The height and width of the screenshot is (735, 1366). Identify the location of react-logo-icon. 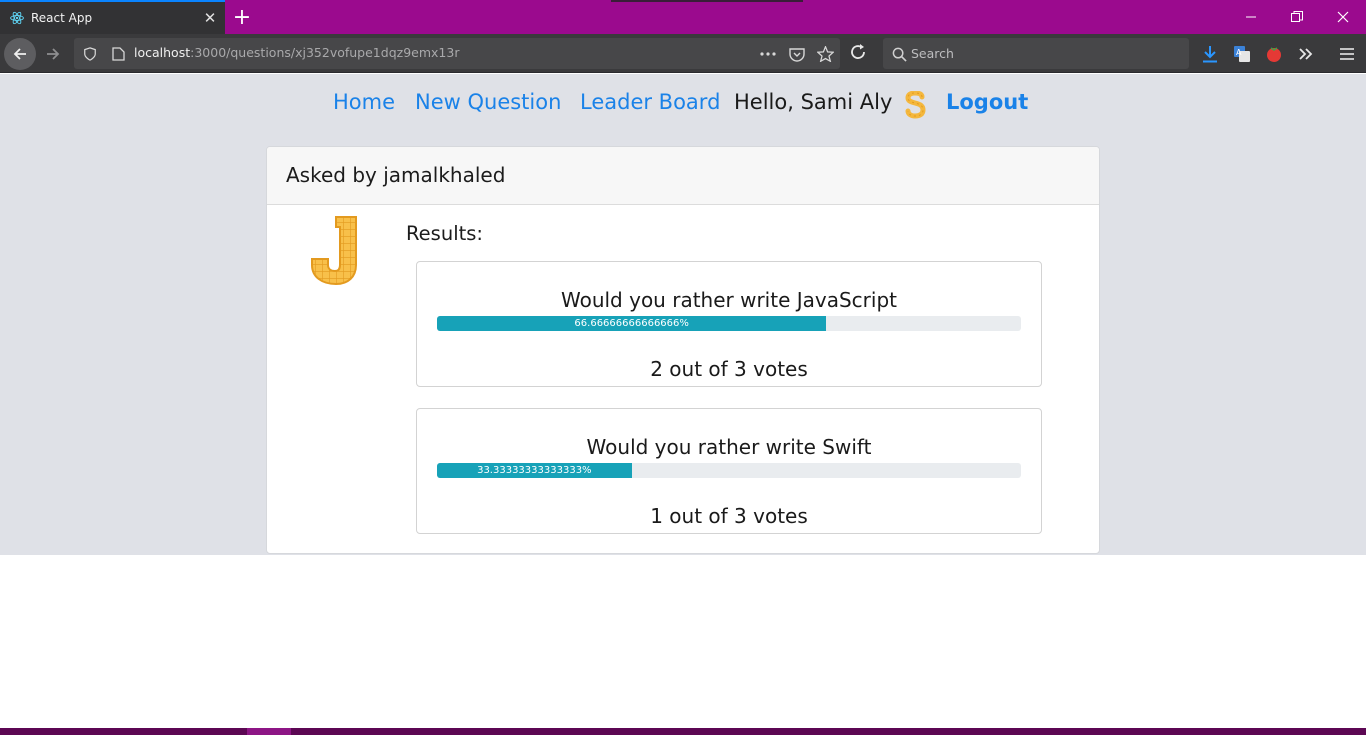
(17, 18).